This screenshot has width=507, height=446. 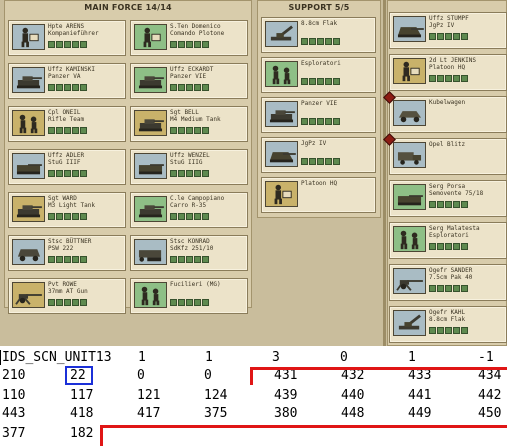 What do you see at coordinates (189, 210) in the screenshot?
I see `unit-card: C.le Campopiano Carro R-35` at bounding box center [189, 210].